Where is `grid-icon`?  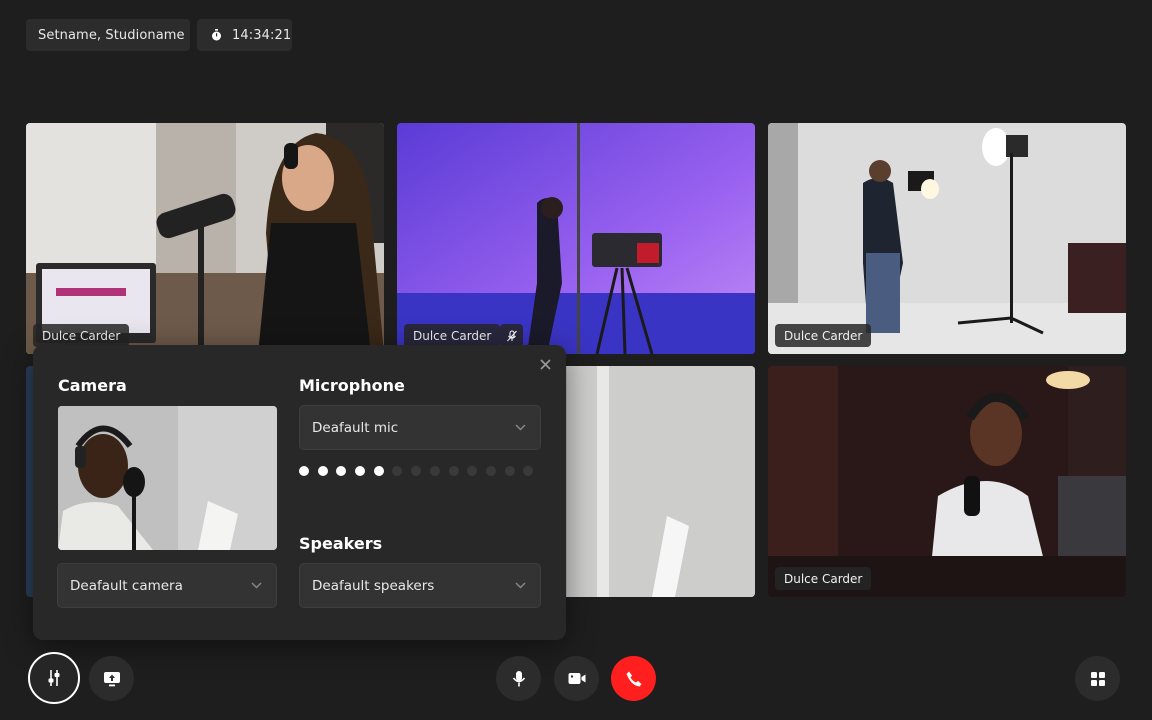 grid-icon is located at coordinates (1097, 678).